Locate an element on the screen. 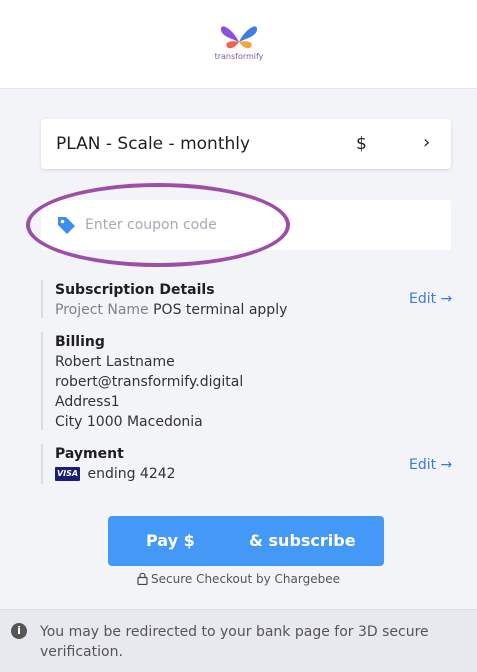 The image size is (477, 672). coupon-field is located at coordinates (246, 225).